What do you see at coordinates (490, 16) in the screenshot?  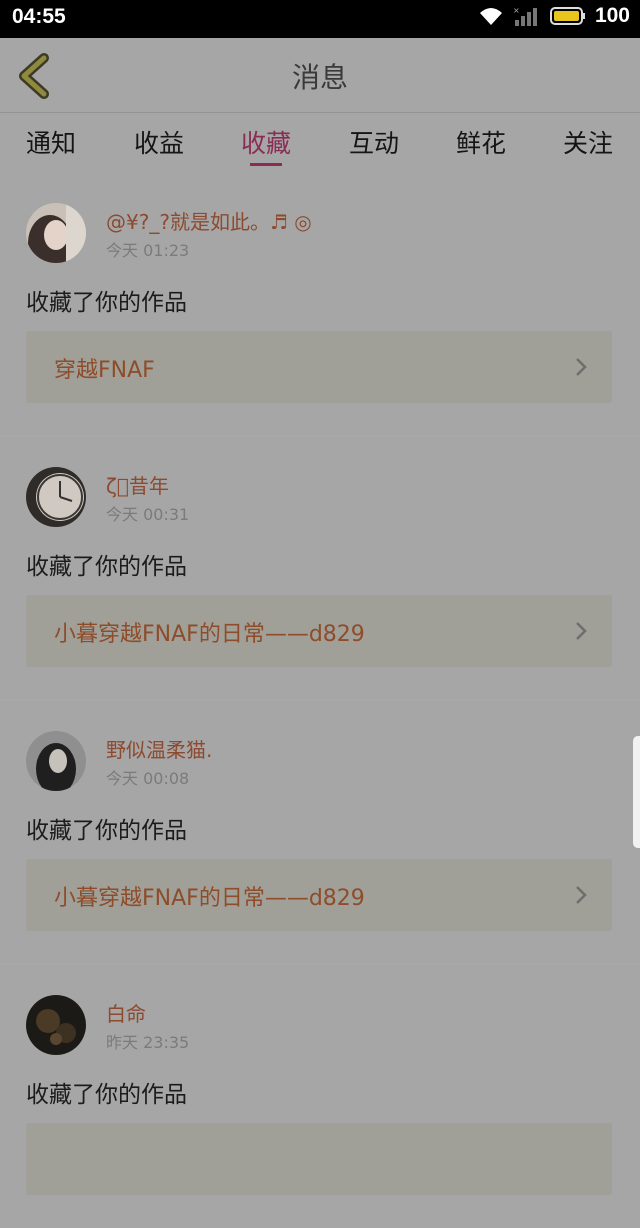 I see `wifi-icon` at bounding box center [490, 16].